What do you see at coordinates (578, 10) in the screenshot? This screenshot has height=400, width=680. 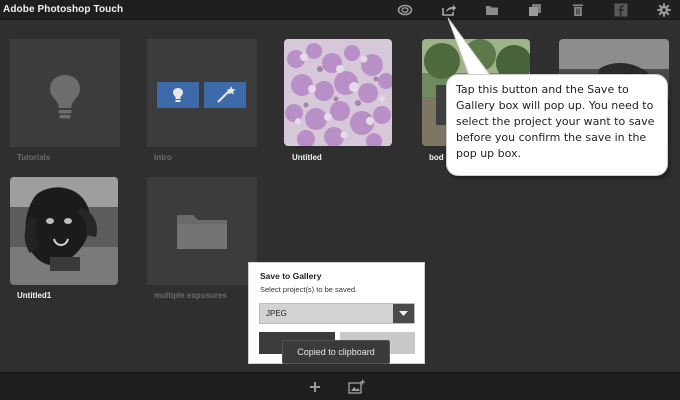 I see `trash-icon` at bounding box center [578, 10].